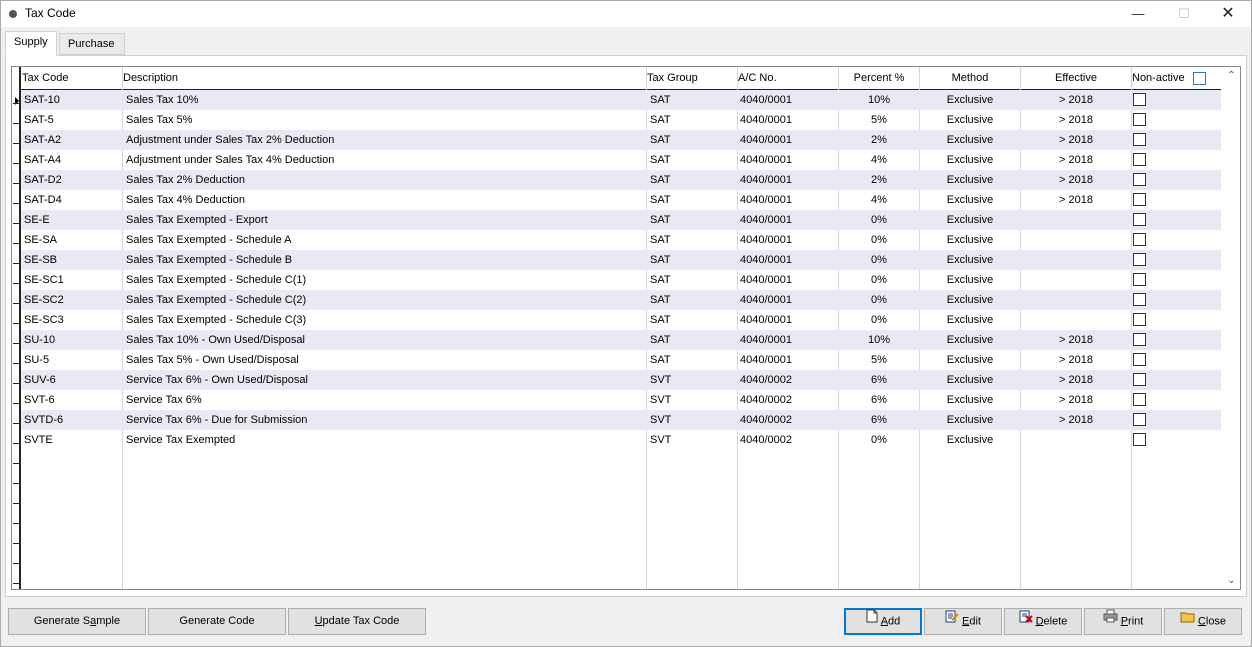 Image resolution: width=1252 pixels, height=647 pixels. Describe the element at coordinates (1123, 621) in the screenshot. I see `print-button: Print` at that location.